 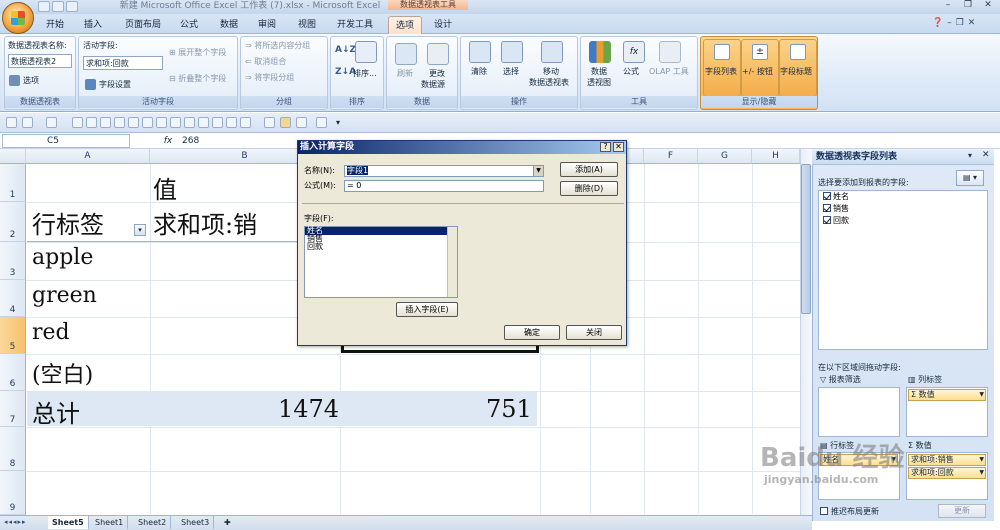 I want to click on name-dropdown-icon: ▼, so click(x=538, y=171).